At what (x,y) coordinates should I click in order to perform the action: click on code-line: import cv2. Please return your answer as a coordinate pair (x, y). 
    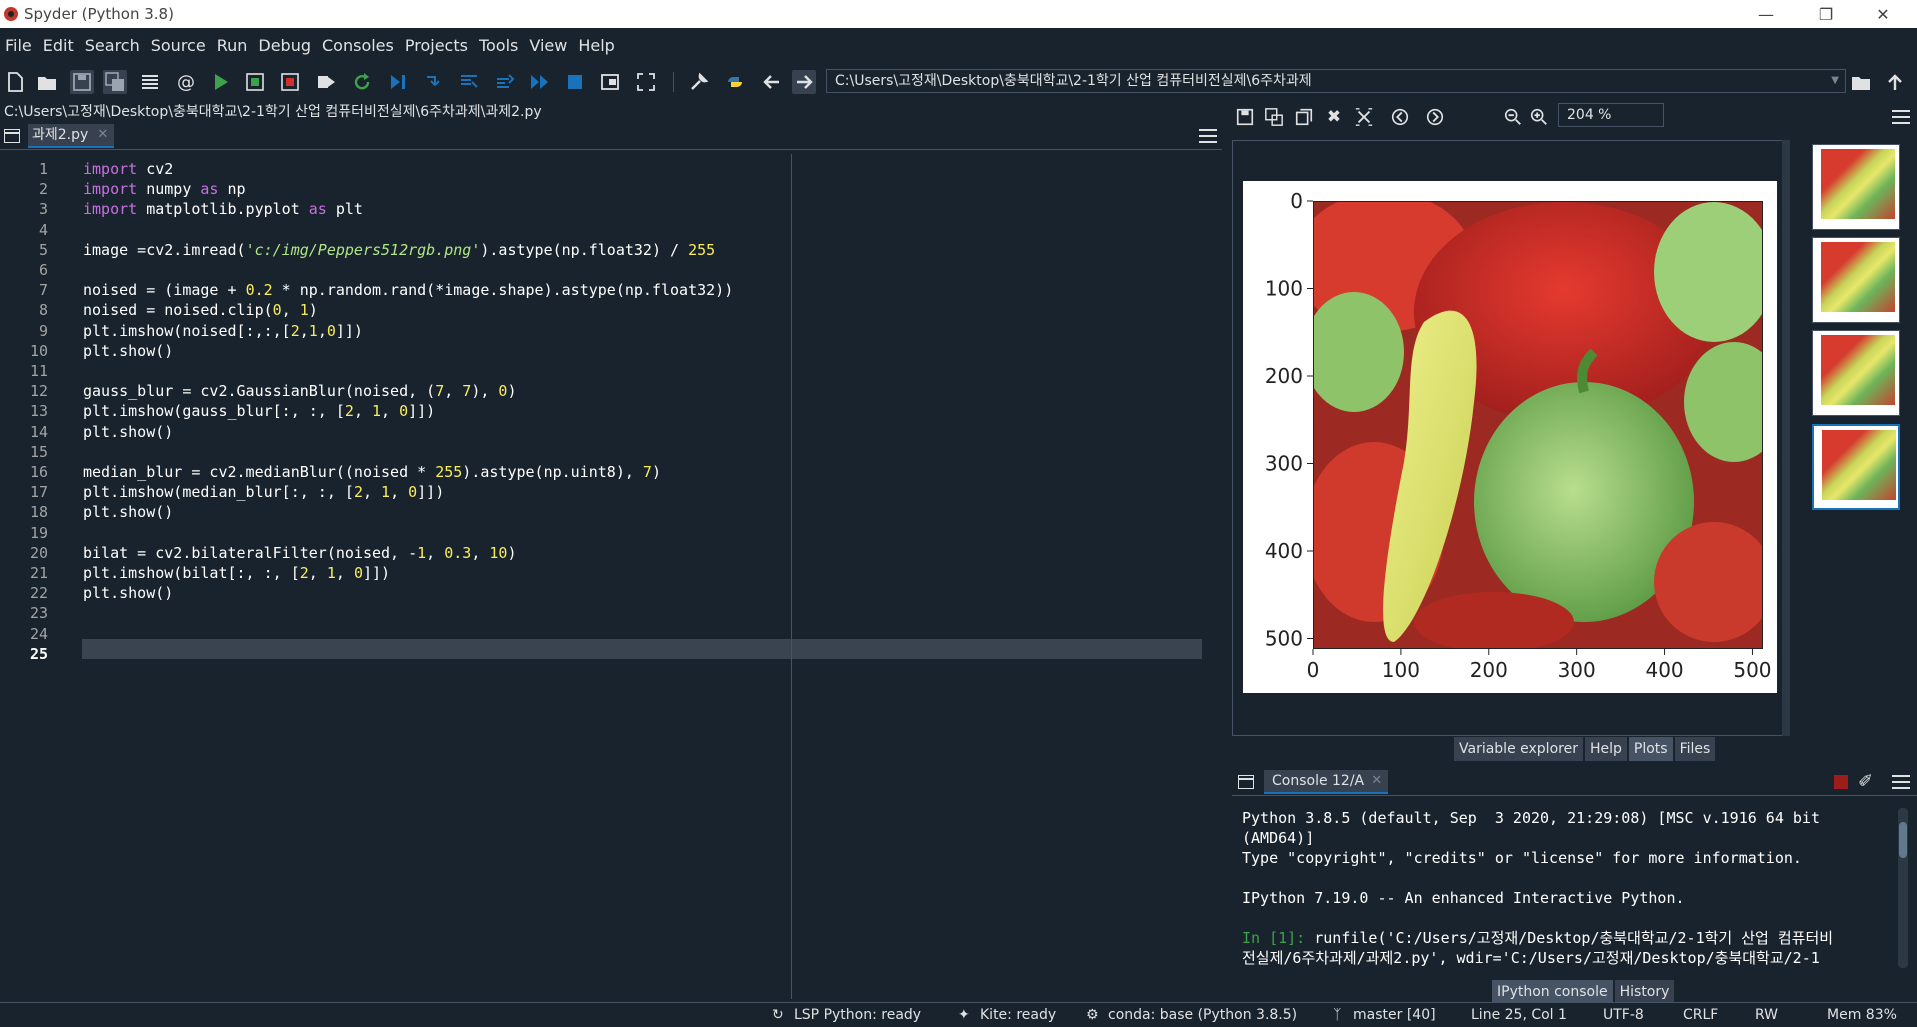
    Looking at the image, I should click on (128, 169).